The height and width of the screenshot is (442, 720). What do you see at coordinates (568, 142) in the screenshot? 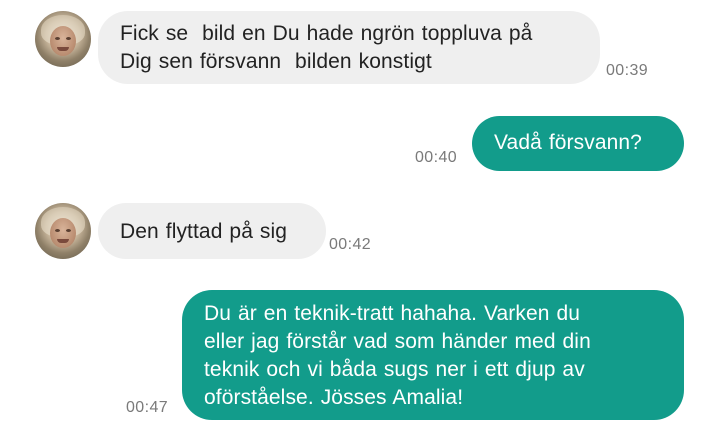
I see `message-text-line: Vadå försvann?` at bounding box center [568, 142].